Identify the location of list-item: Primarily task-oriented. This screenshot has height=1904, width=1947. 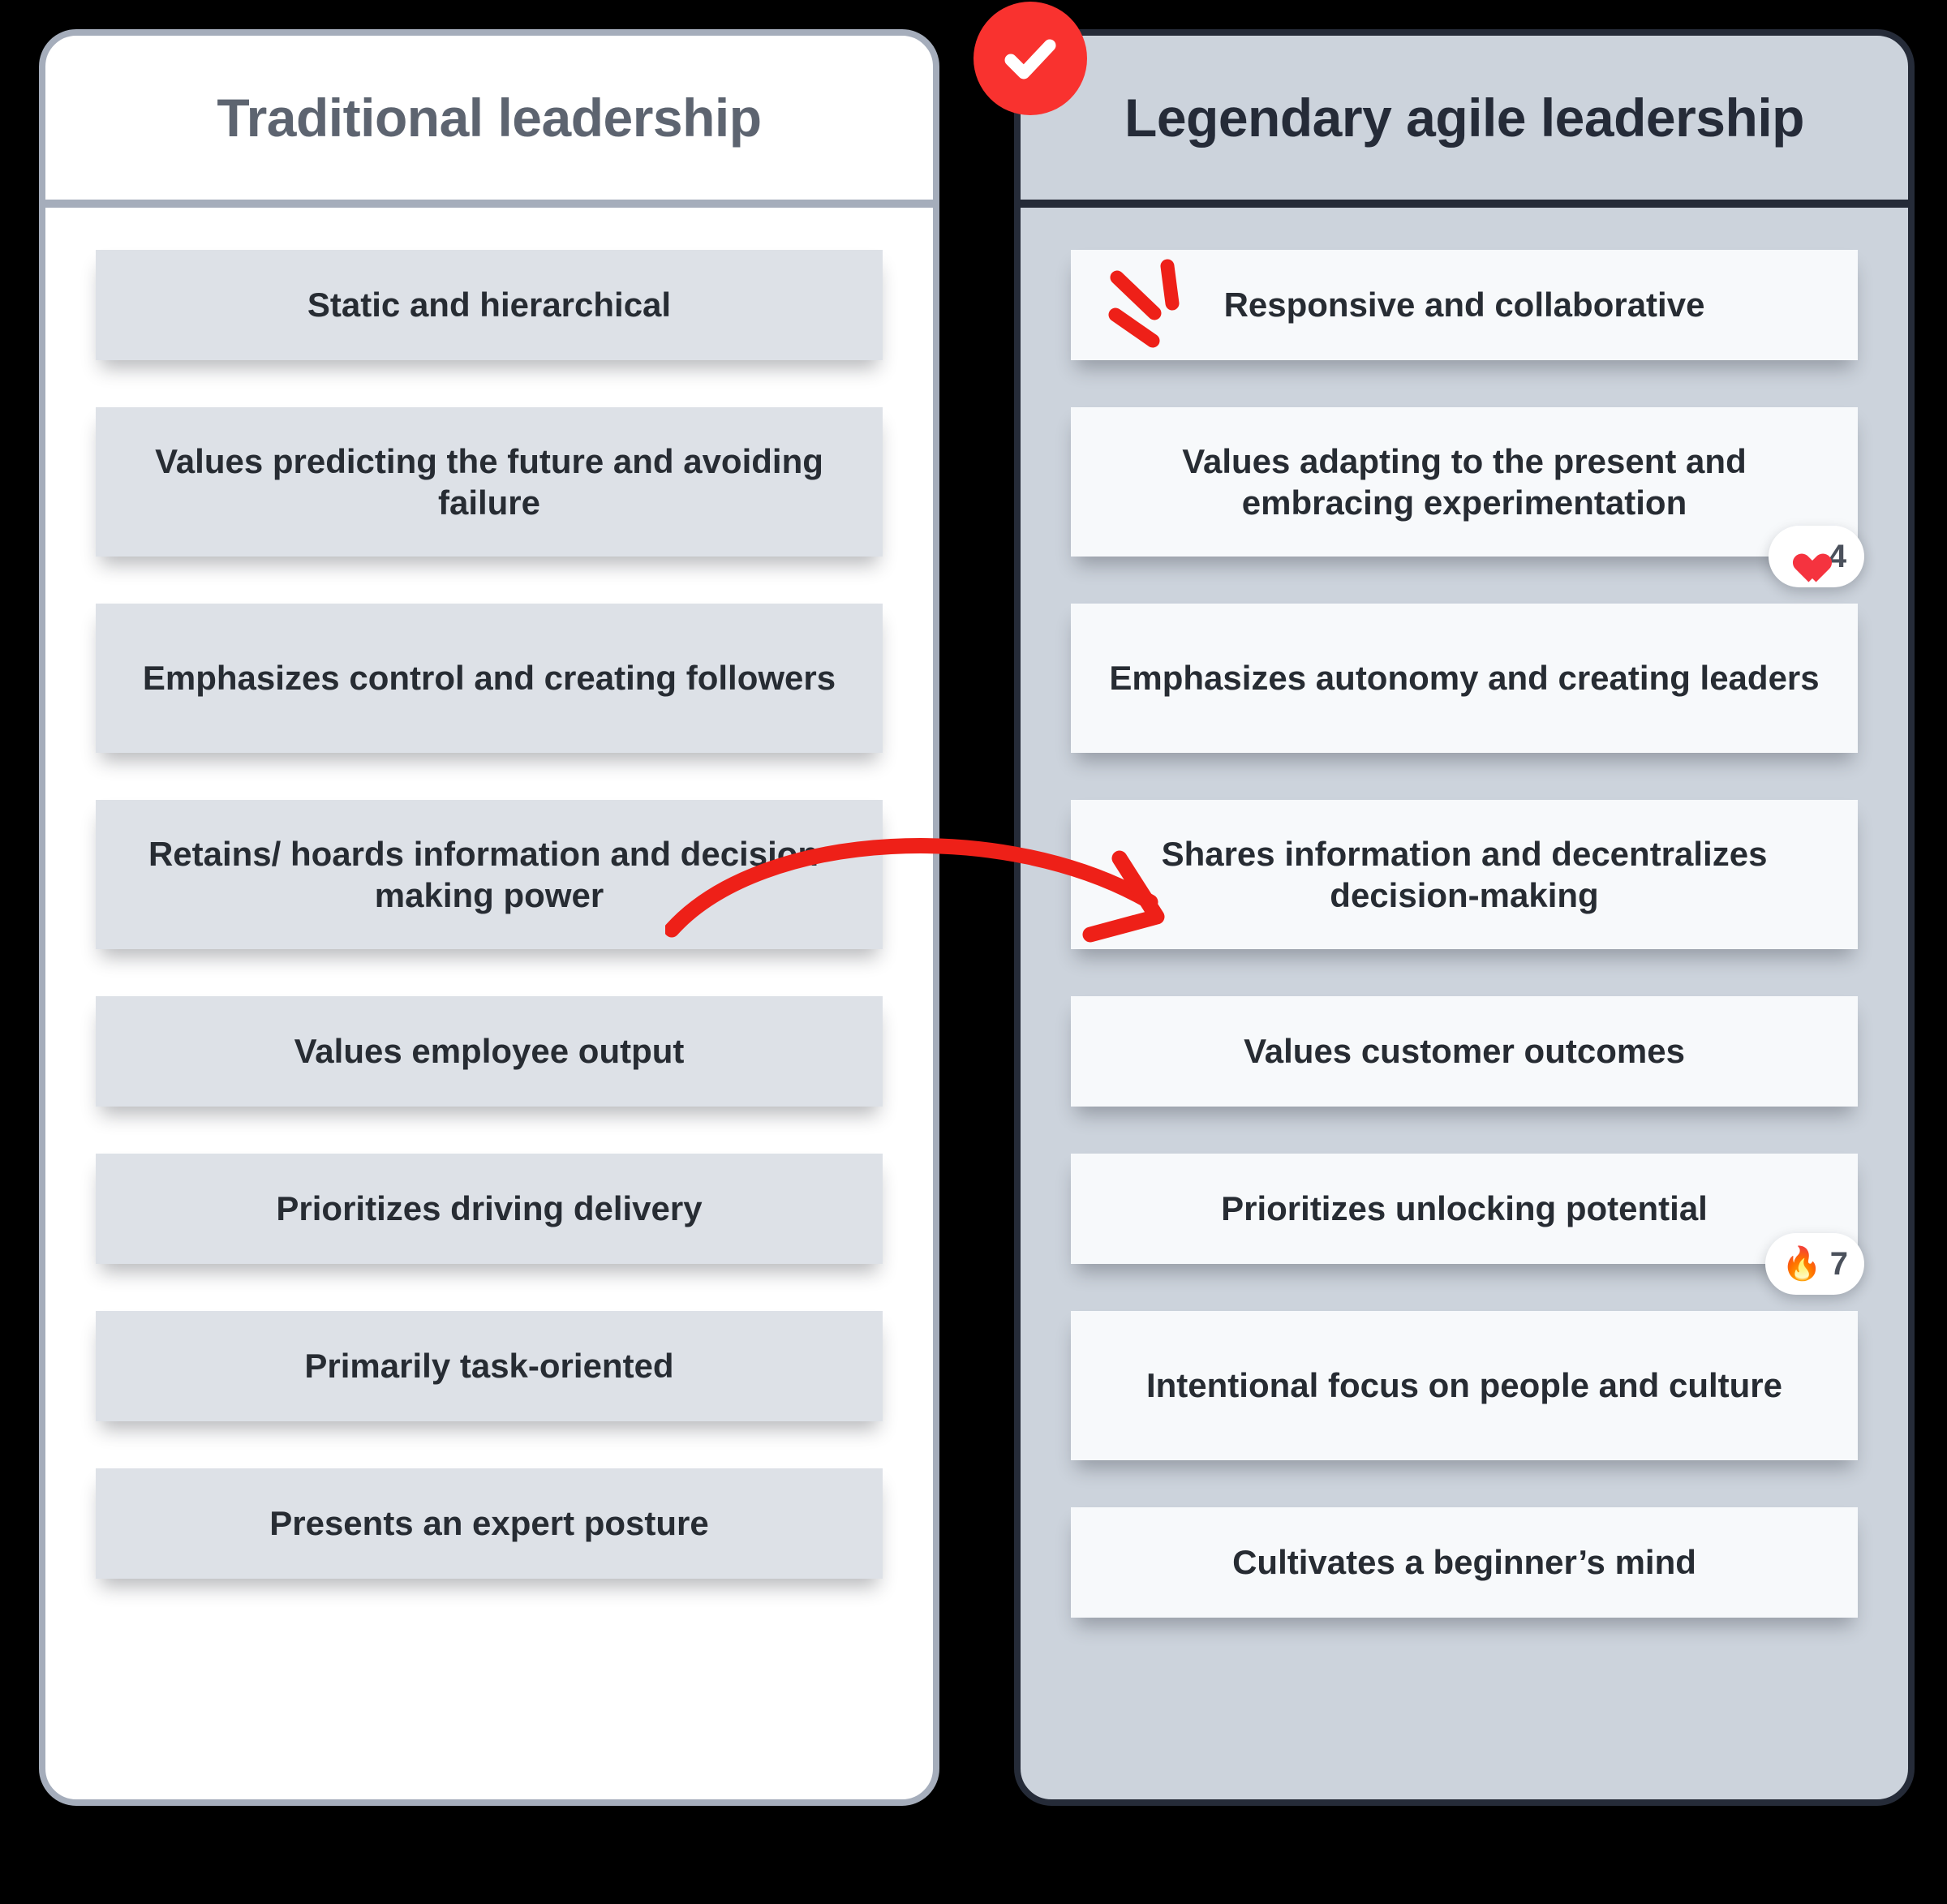
(489, 1366).